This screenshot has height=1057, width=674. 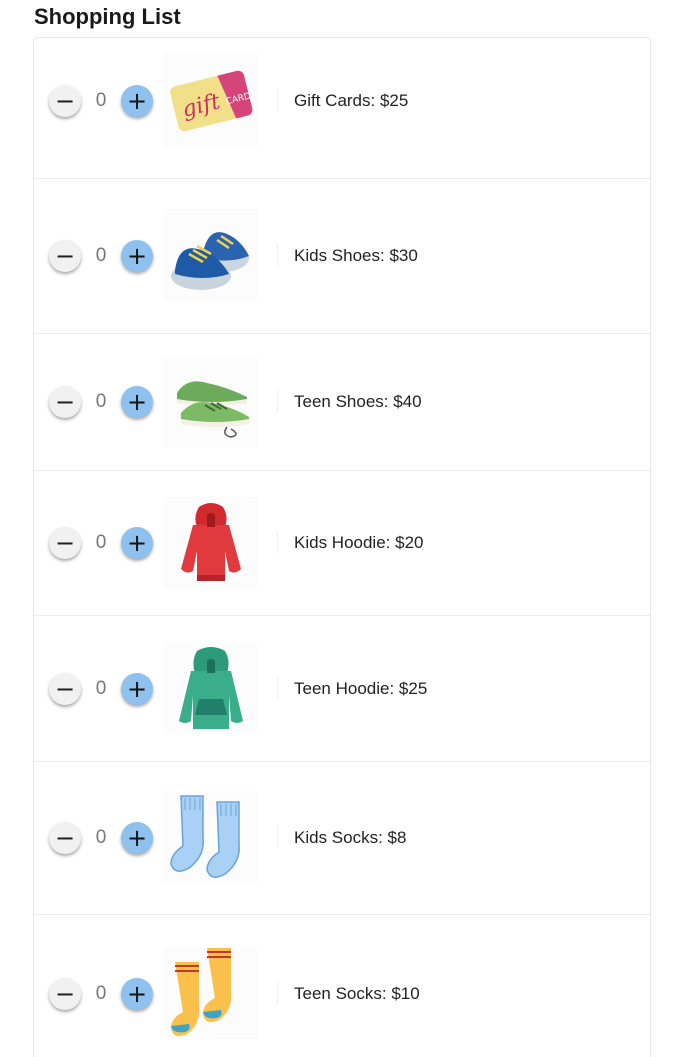 I want to click on list-item: − 0 + Teen Socks: $10, so click(x=342, y=986).